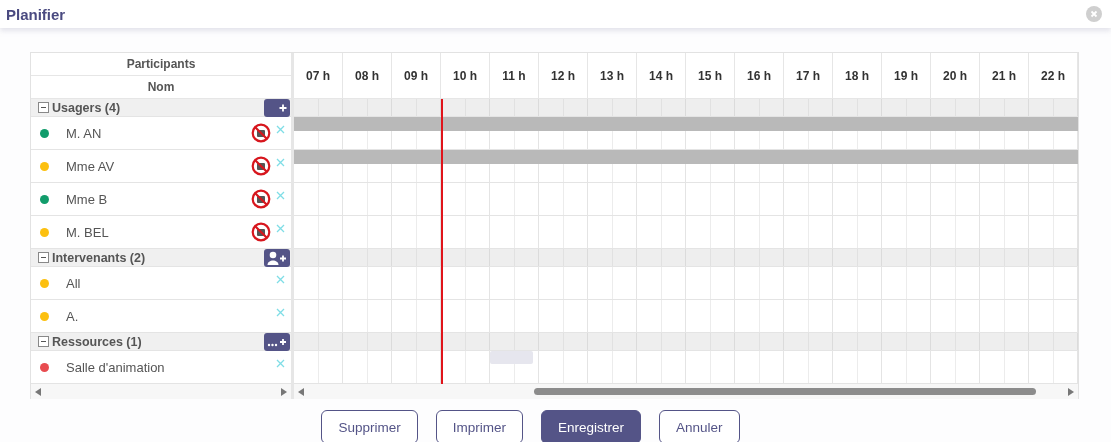 Image resolution: width=1111 pixels, height=442 pixels. Describe the element at coordinates (590, 426) in the screenshot. I see `action-button: Enregistrer` at that location.